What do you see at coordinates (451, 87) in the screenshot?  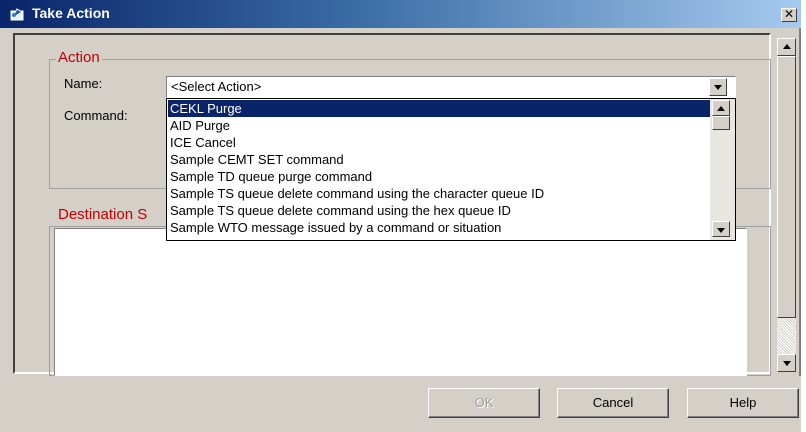 I see `action-name-select: <Select Action>` at bounding box center [451, 87].